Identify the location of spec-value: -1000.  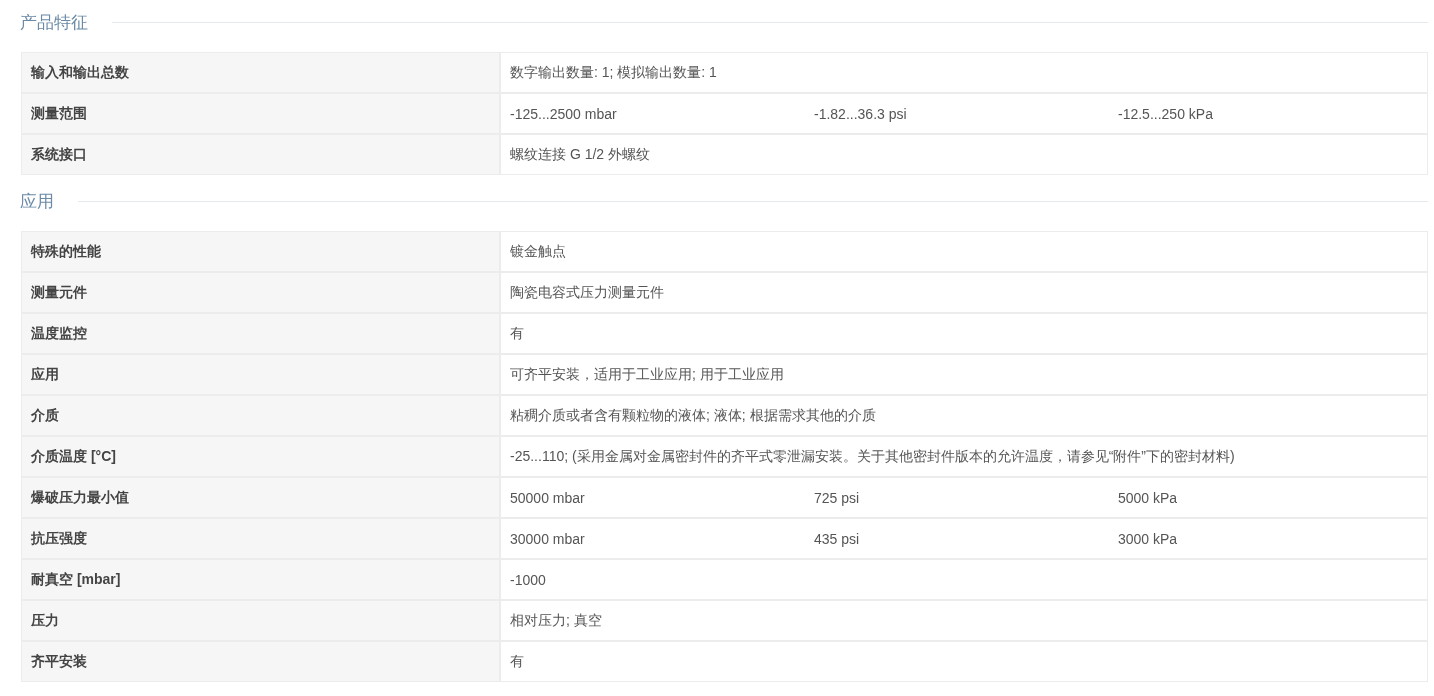
(528, 579).